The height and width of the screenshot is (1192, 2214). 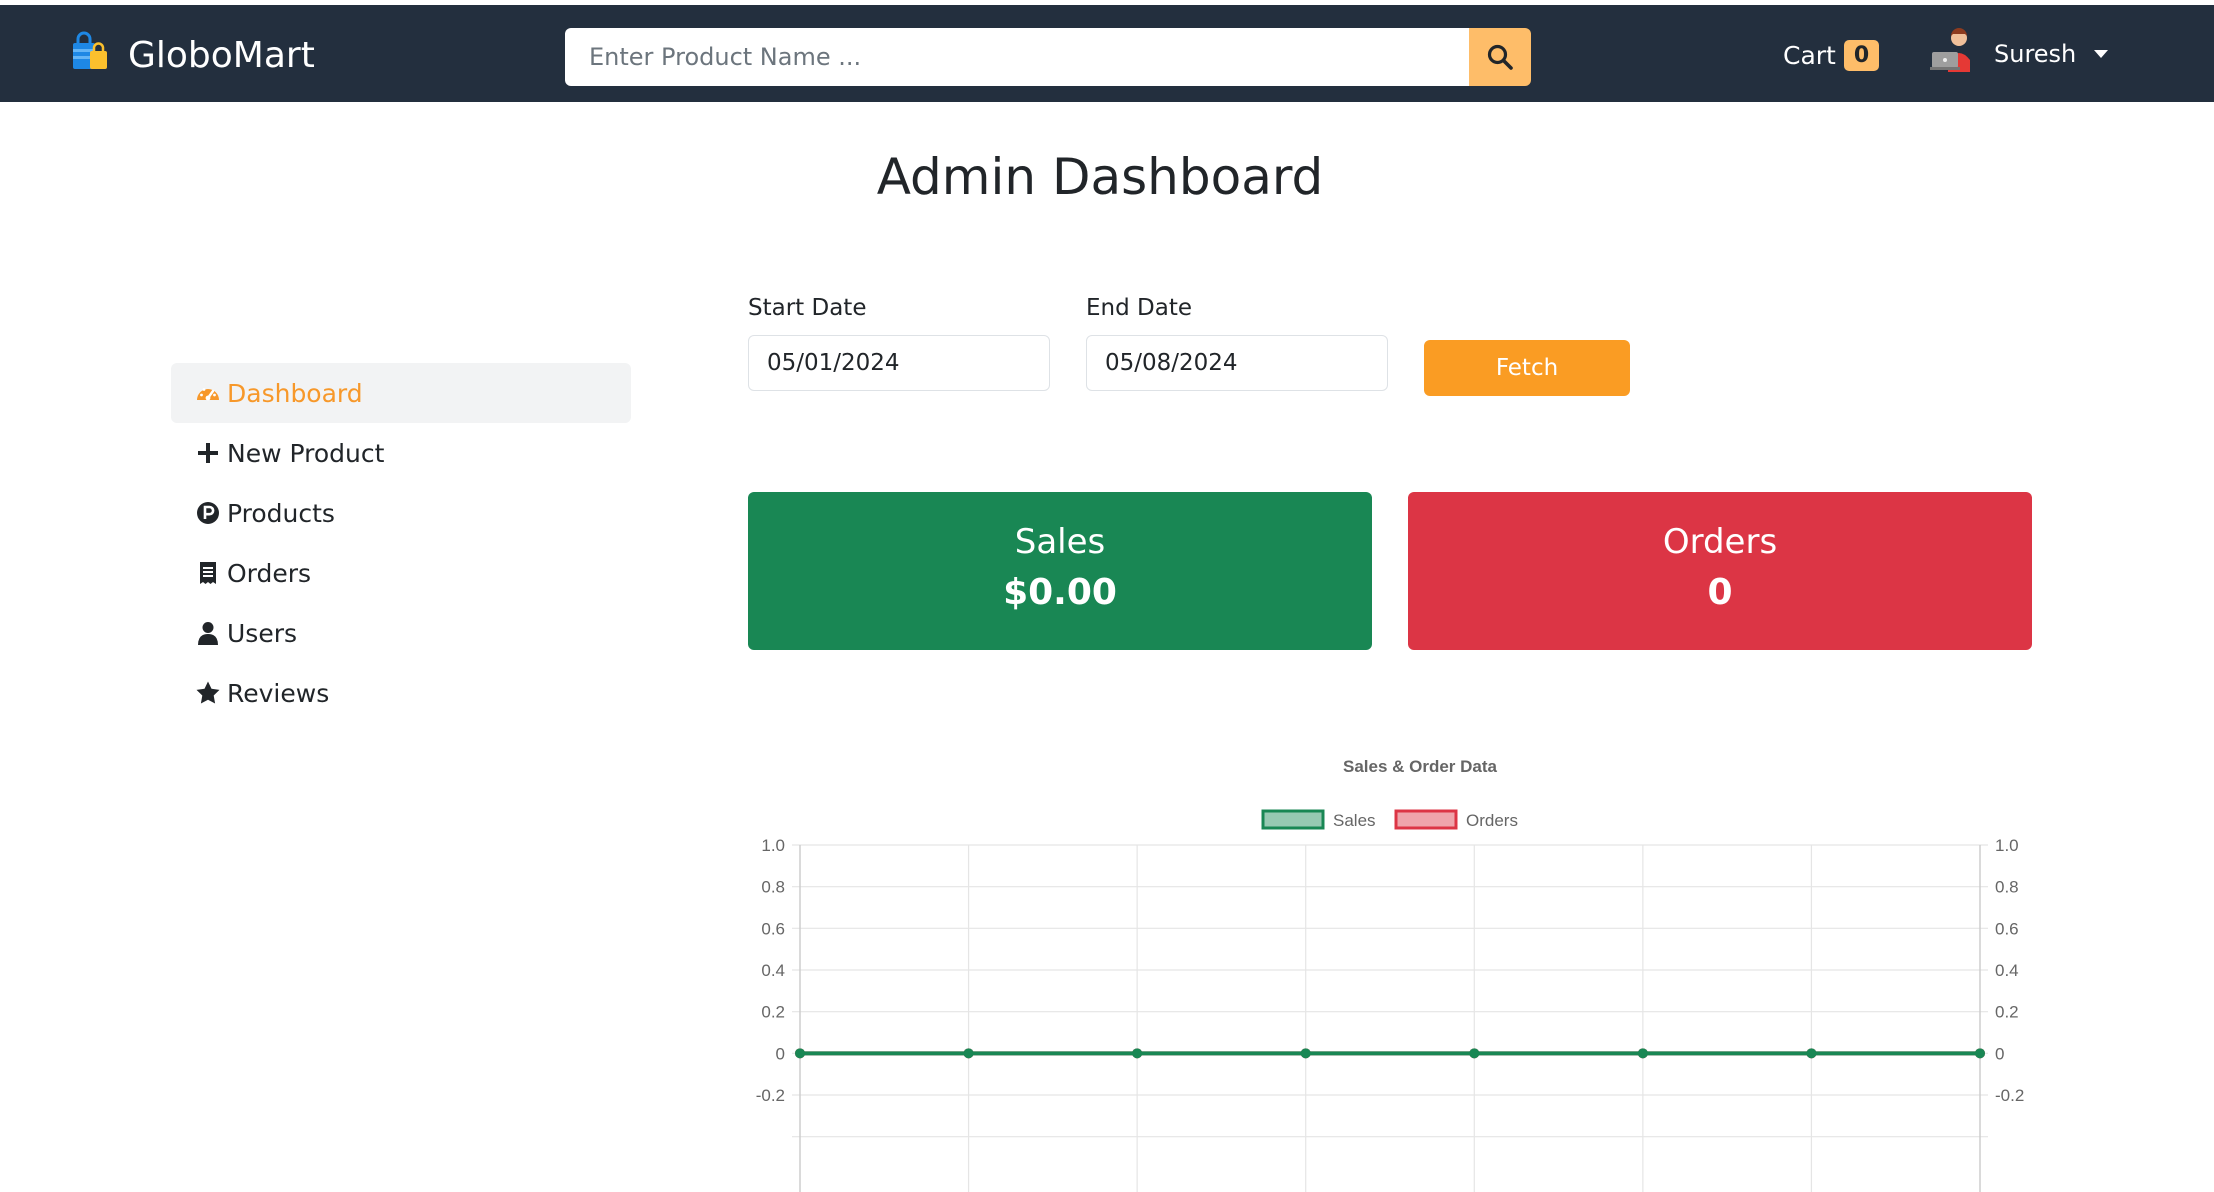 I want to click on avatar, so click(x=1954, y=54).